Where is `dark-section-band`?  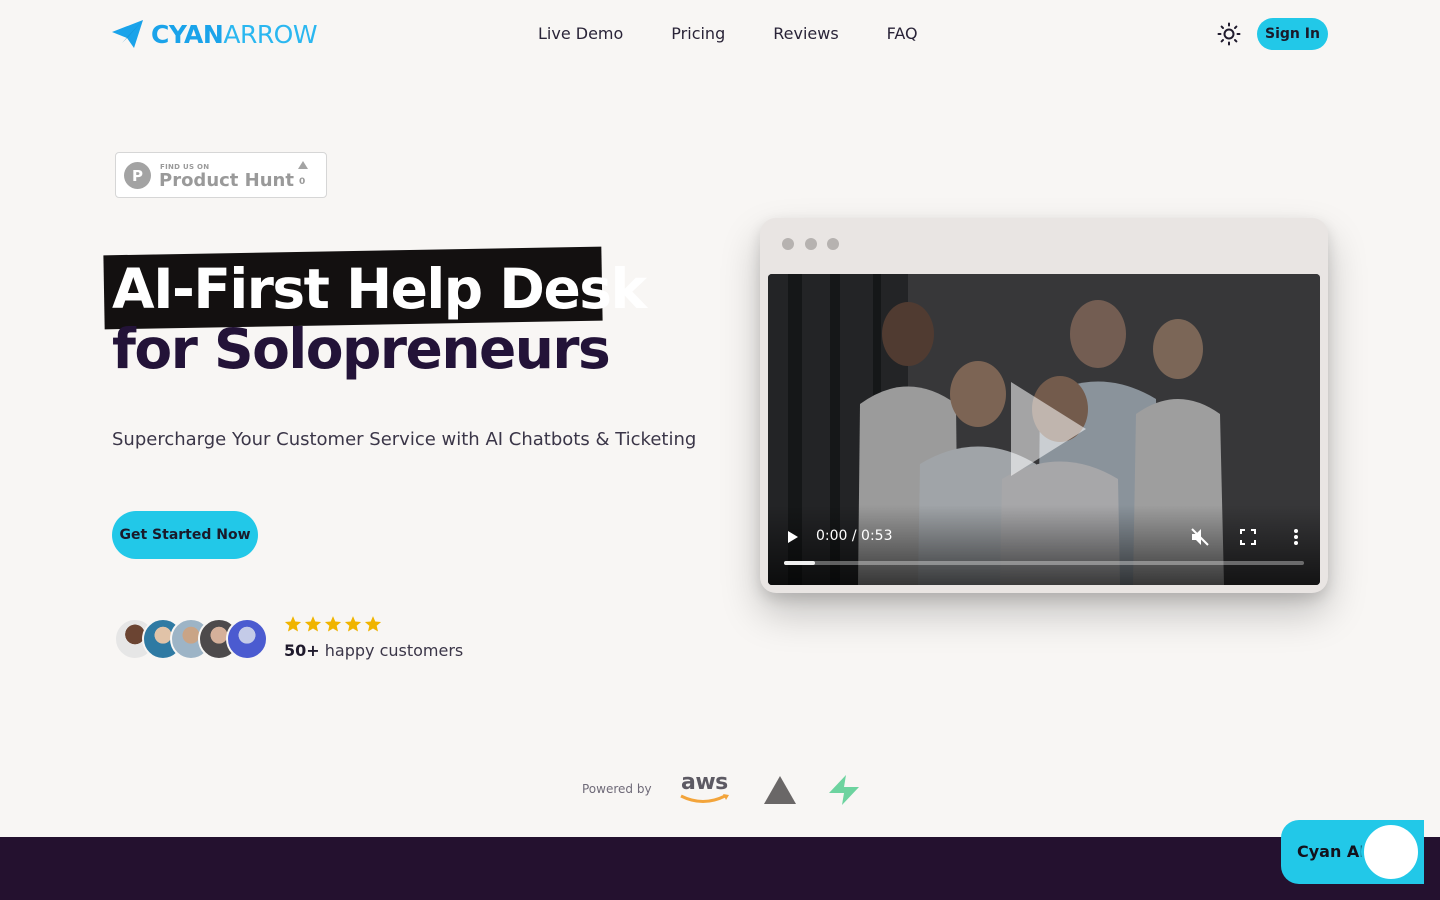
dark-section-band is located at coordinates (720, 868).